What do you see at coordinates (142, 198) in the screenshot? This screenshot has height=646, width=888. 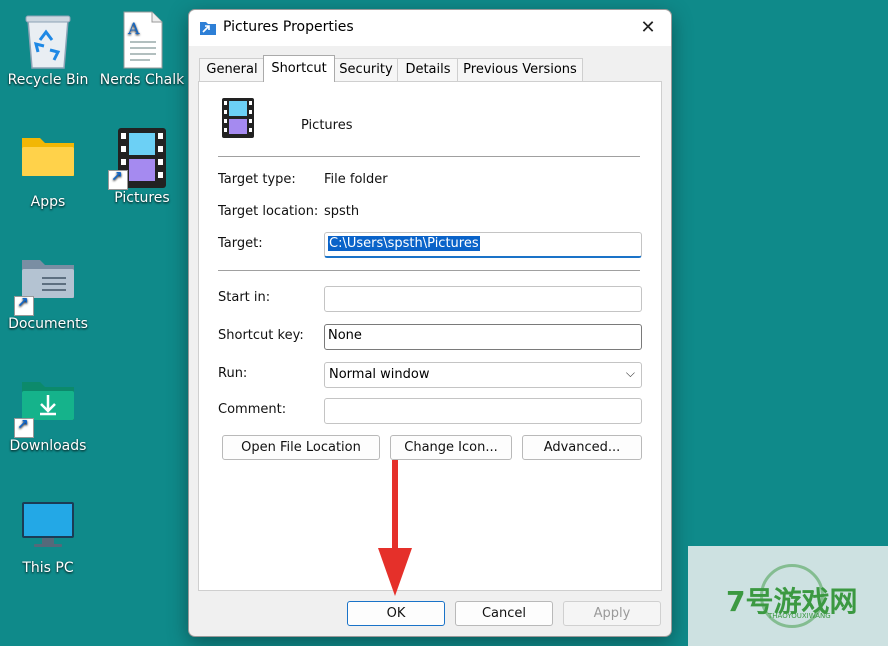 I see `desktop-icon-label: Pictures` at bounding box center [142, 198].